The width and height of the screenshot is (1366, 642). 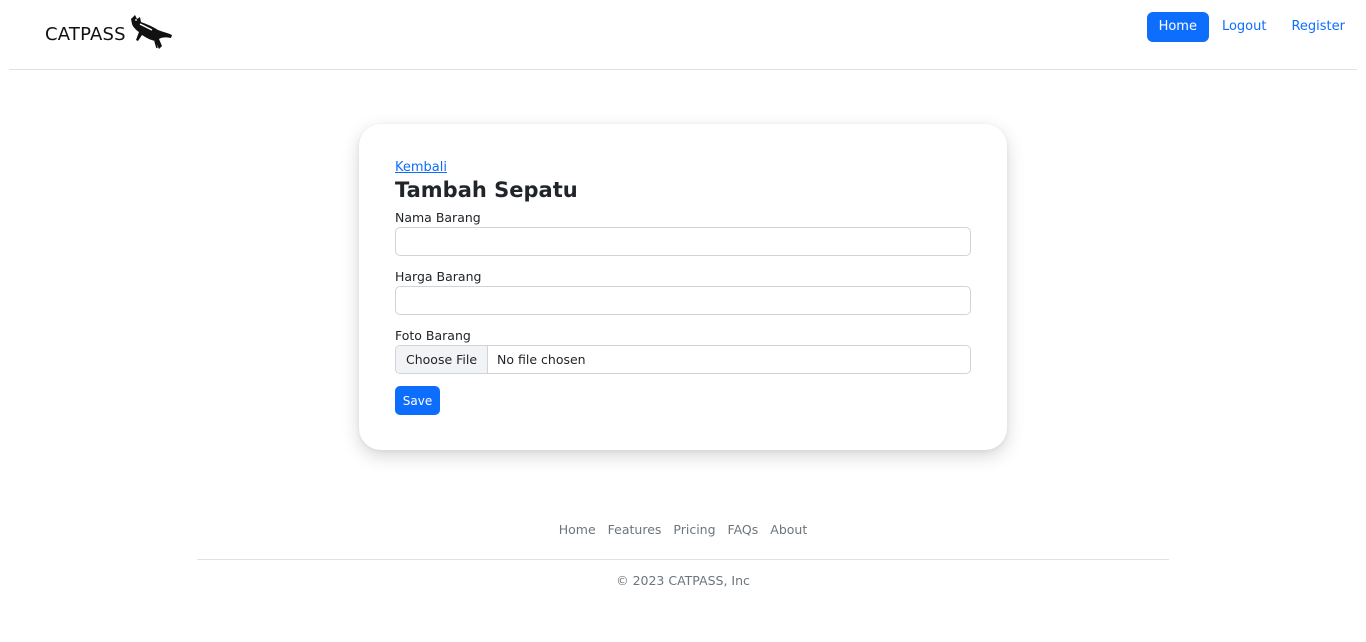 What do you see at coordinates (486, 190) in the screenshot?
I see `page-title: Tambah Sepatu` at bounding box center [486, 190].